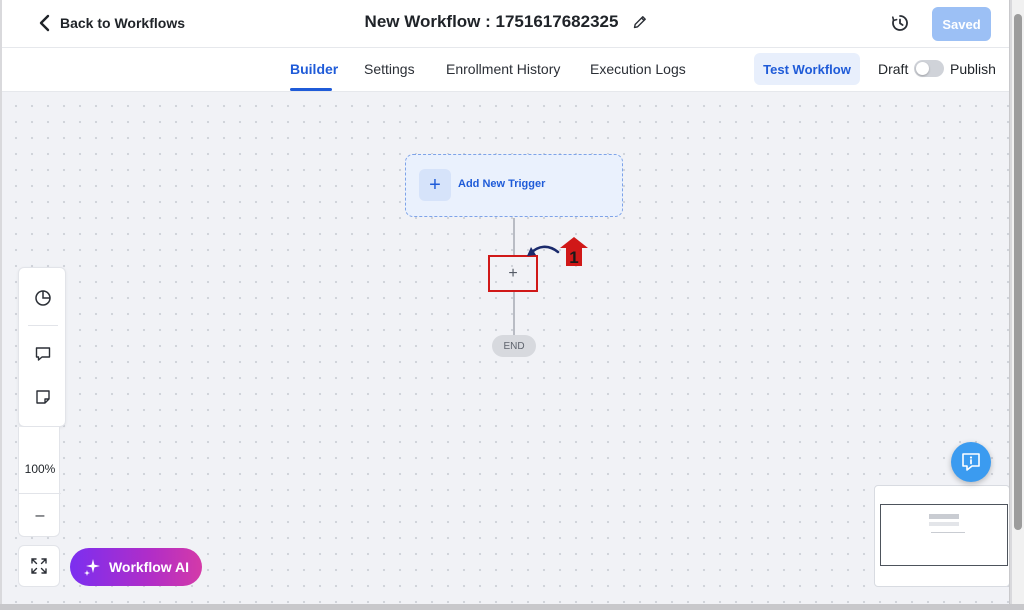  I want to click on fit-screen-icon, so click(39, 566).